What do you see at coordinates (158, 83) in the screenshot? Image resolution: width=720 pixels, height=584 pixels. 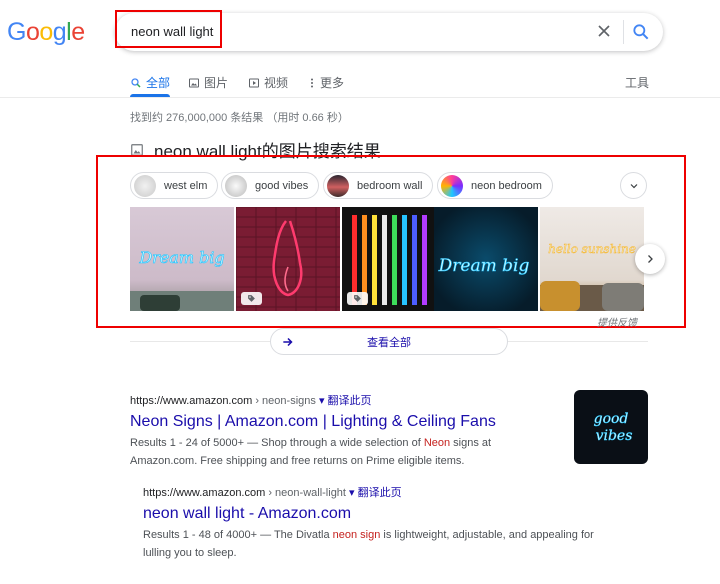 I see `tab-label: 全部` at bounding box center [158, 83].